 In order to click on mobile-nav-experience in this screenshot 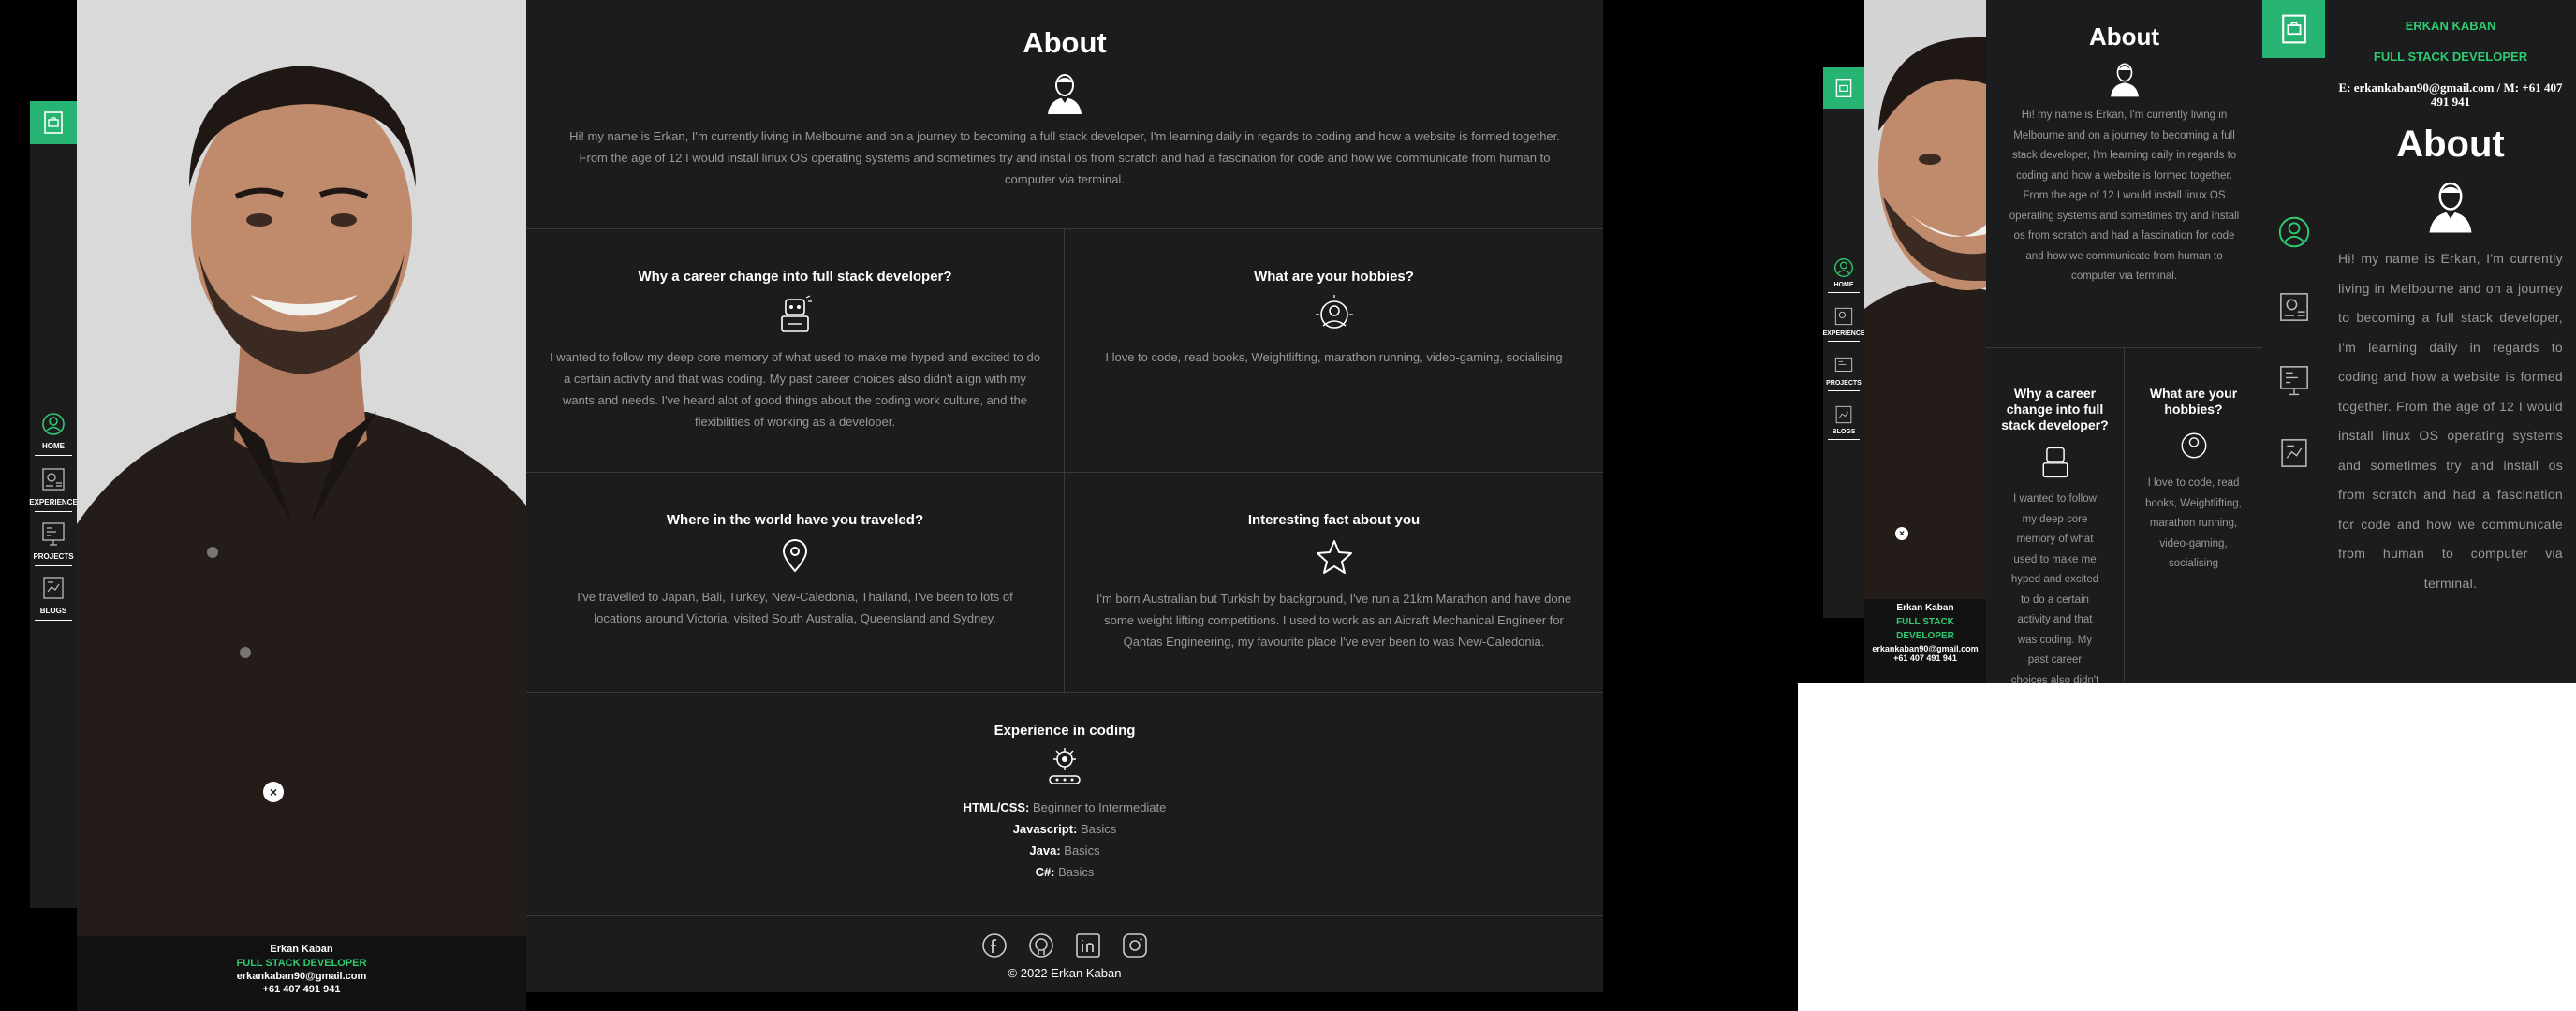, I will do `click(2294, 307)`.